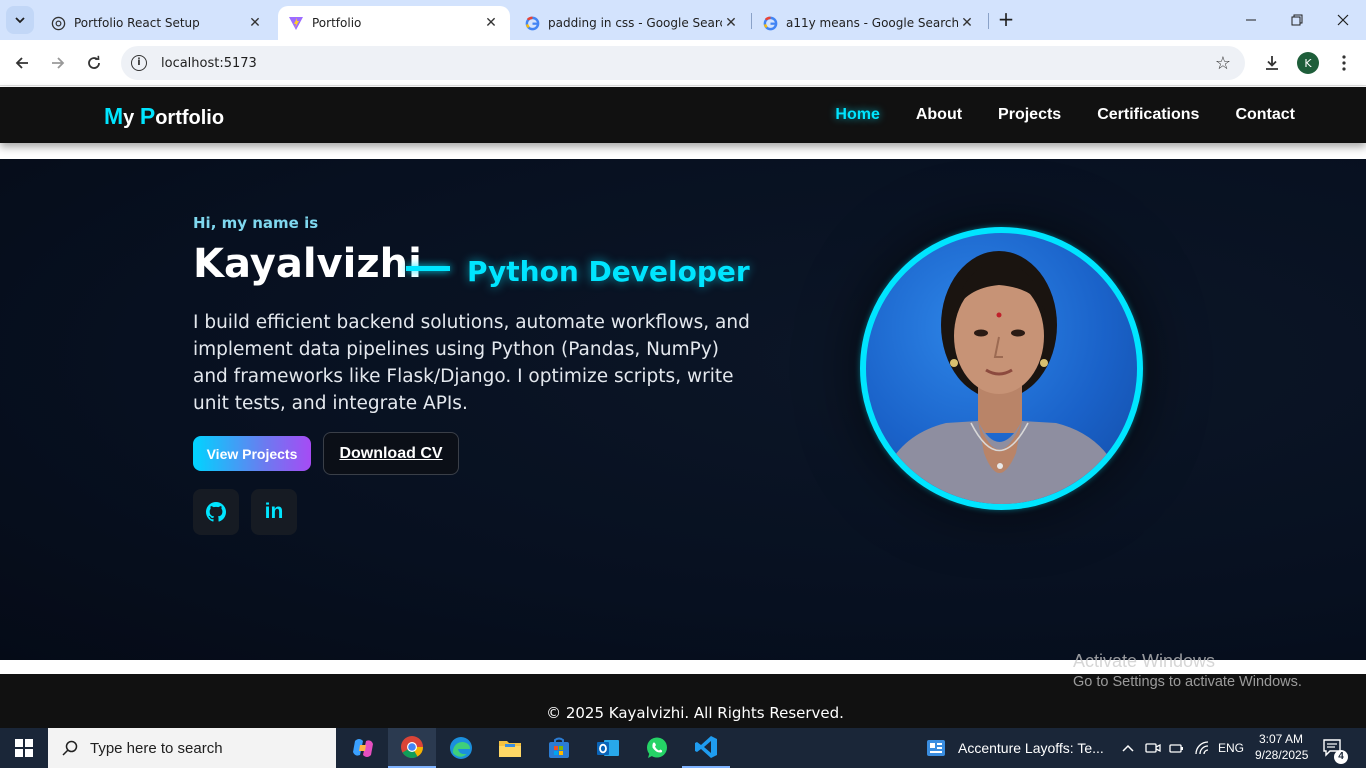 Image resolution: width=1366 pixels, height=768 pixels. I want to click on address-bar: i localhost:5173 ☆, so click(683, 63).